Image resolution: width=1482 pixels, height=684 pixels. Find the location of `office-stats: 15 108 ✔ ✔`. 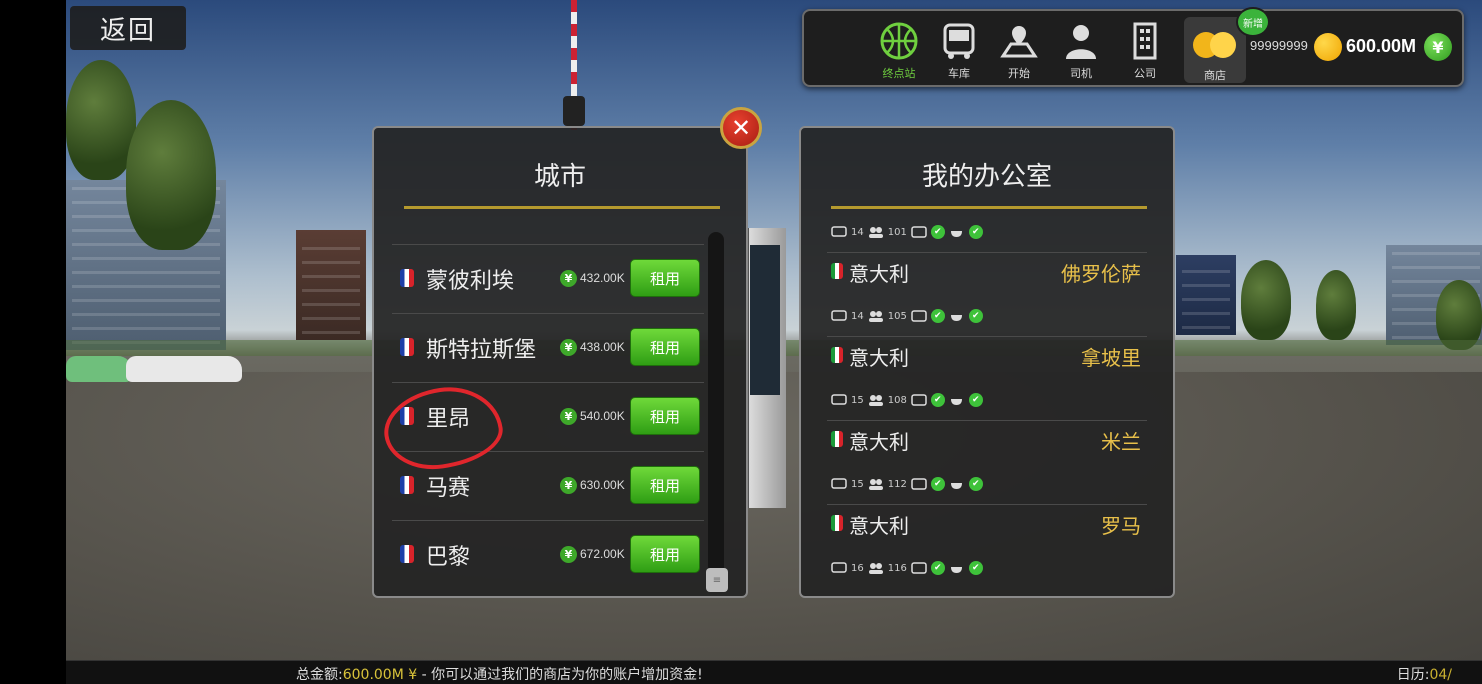

office-stats: 15 108 ✔ ✔ is located at coordinates (907, 400).